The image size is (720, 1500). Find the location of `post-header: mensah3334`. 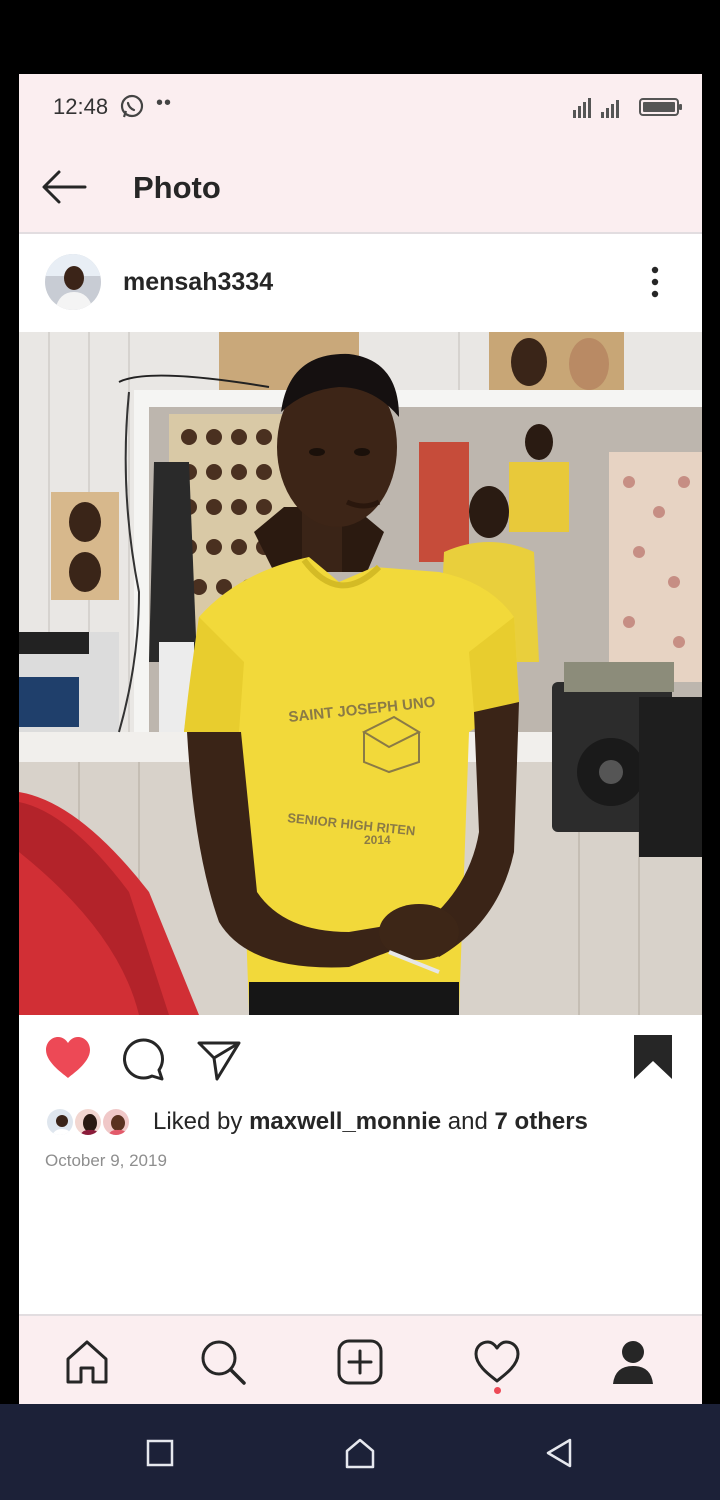

post-header: mensah3334 is located at coordinates (360, 283).